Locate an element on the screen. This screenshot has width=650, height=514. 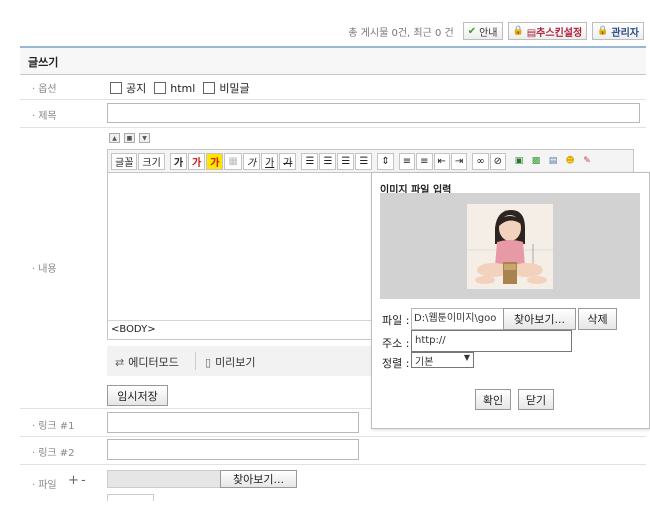
editor-shrink-button: ▲ is located at coordinates (114, 138).